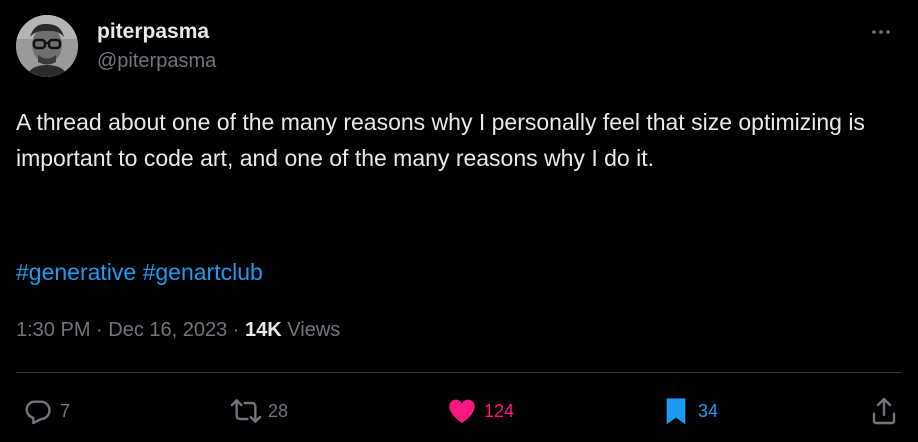 This screenshot has width=918, height=442. Describe the element at coordinates (462, 411) in the screenshot. I see `heart-icon` at that location.